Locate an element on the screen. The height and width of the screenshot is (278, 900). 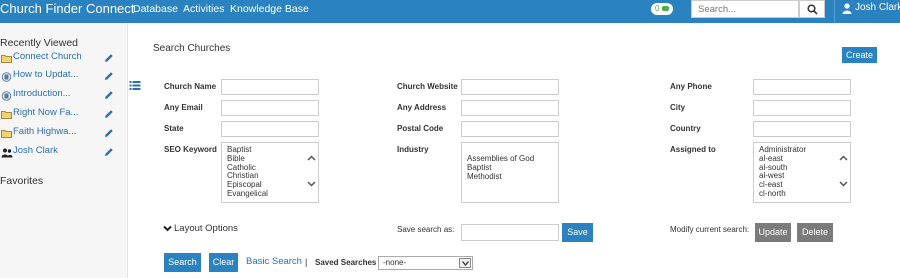
basic-search-link: Basic Search is located at coordinates (274, 261).